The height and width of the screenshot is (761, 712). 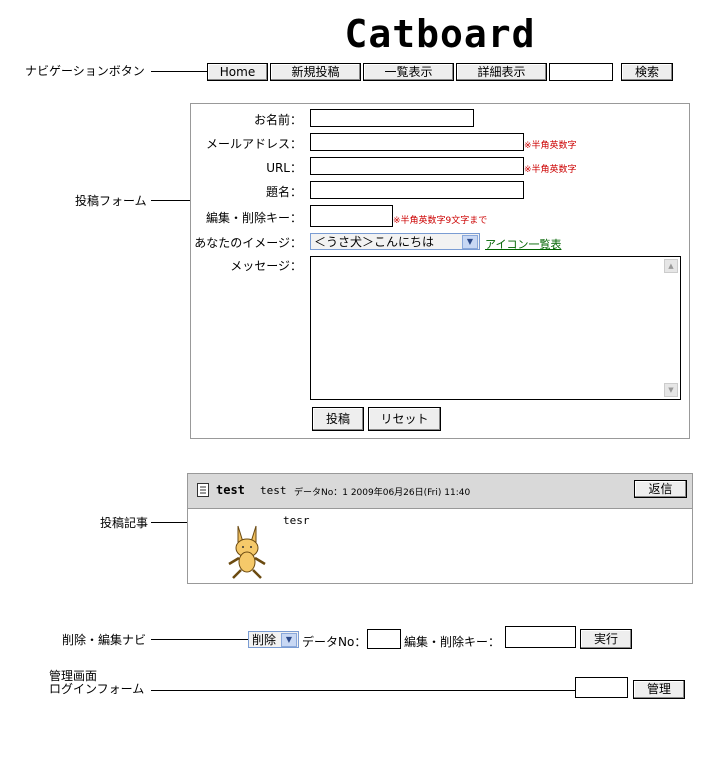 What do you see at coordinates (334, 642) in the screenshot?
I see `data-no-label: データNo：` at bounding box center [334, 642].